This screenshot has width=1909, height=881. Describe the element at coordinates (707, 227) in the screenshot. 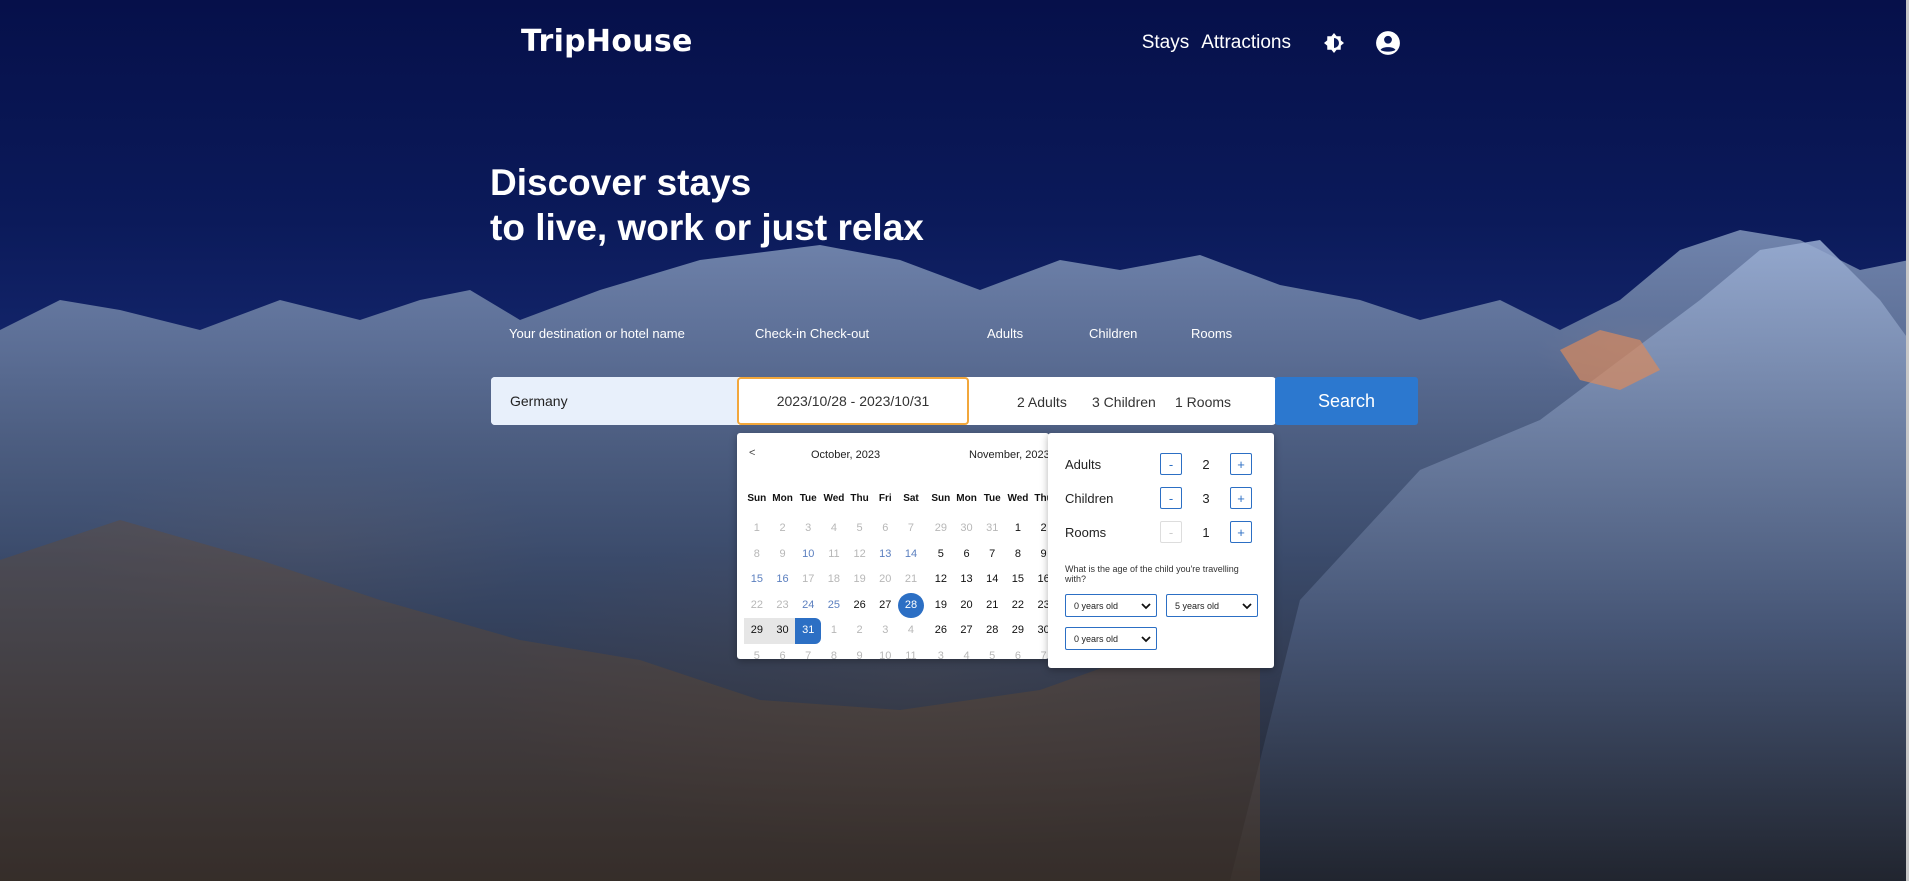

I see `hero-line-2: to live, work or just relax` at that location.